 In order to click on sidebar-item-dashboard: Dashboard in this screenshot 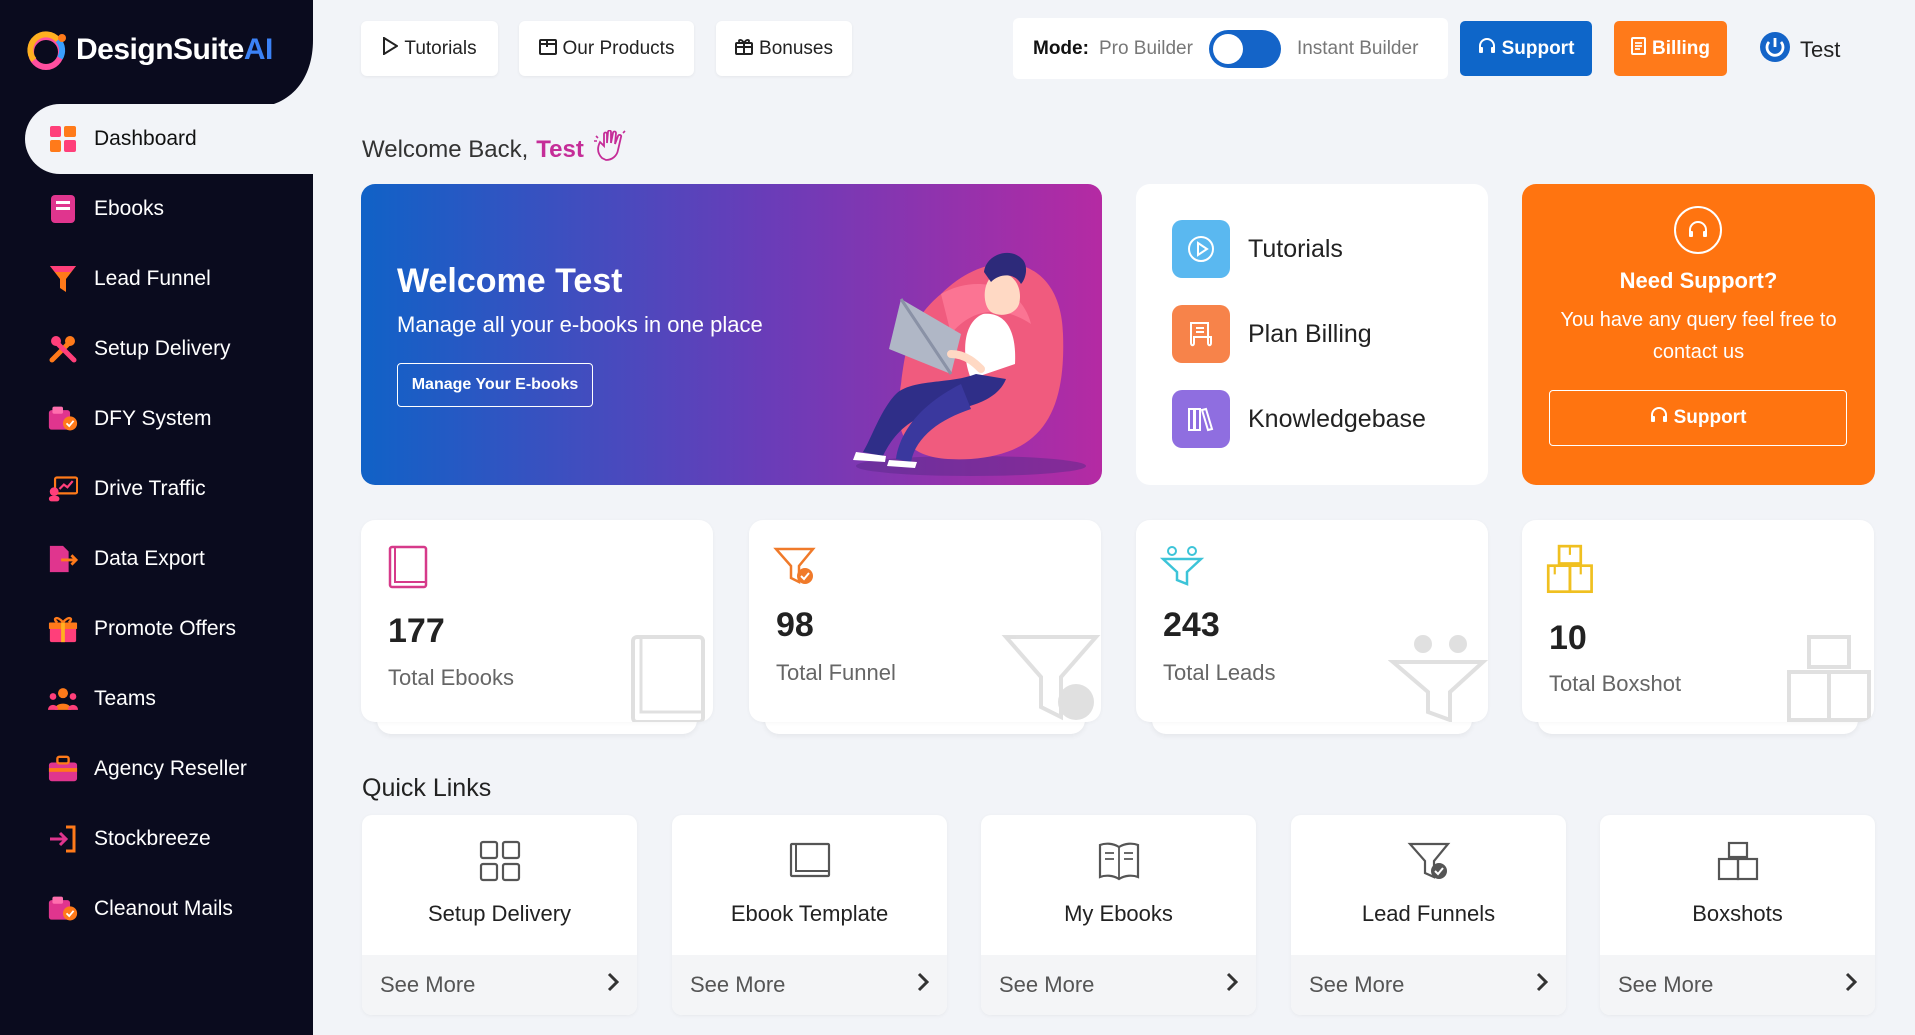, I will do `click(169, 139)`.